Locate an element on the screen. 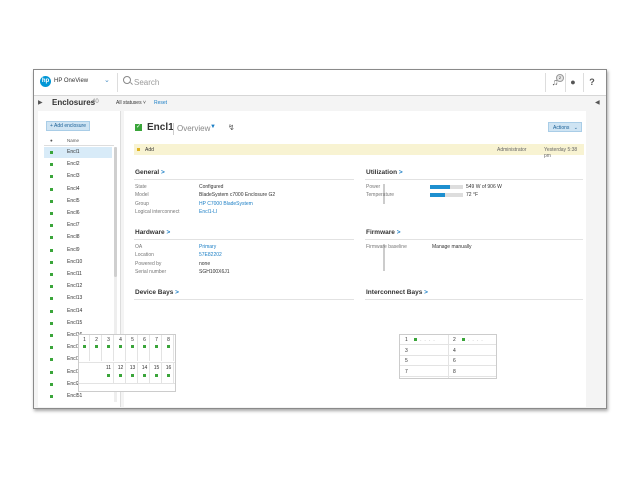 The width and height of the screenshot is (640, 480). interconnect-bay: 7 is located at coordinates (424, 372).